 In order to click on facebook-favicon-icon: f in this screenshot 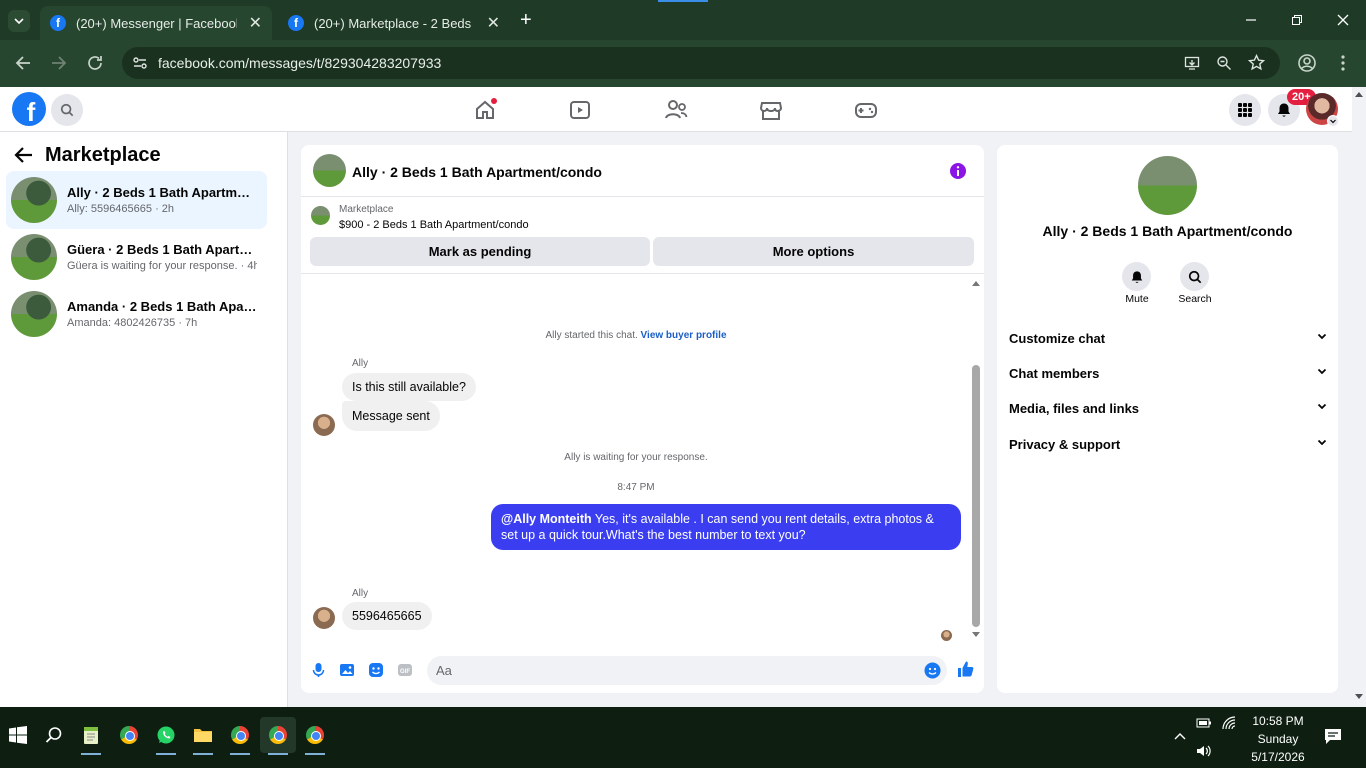, I will do `click(296, 23)`.